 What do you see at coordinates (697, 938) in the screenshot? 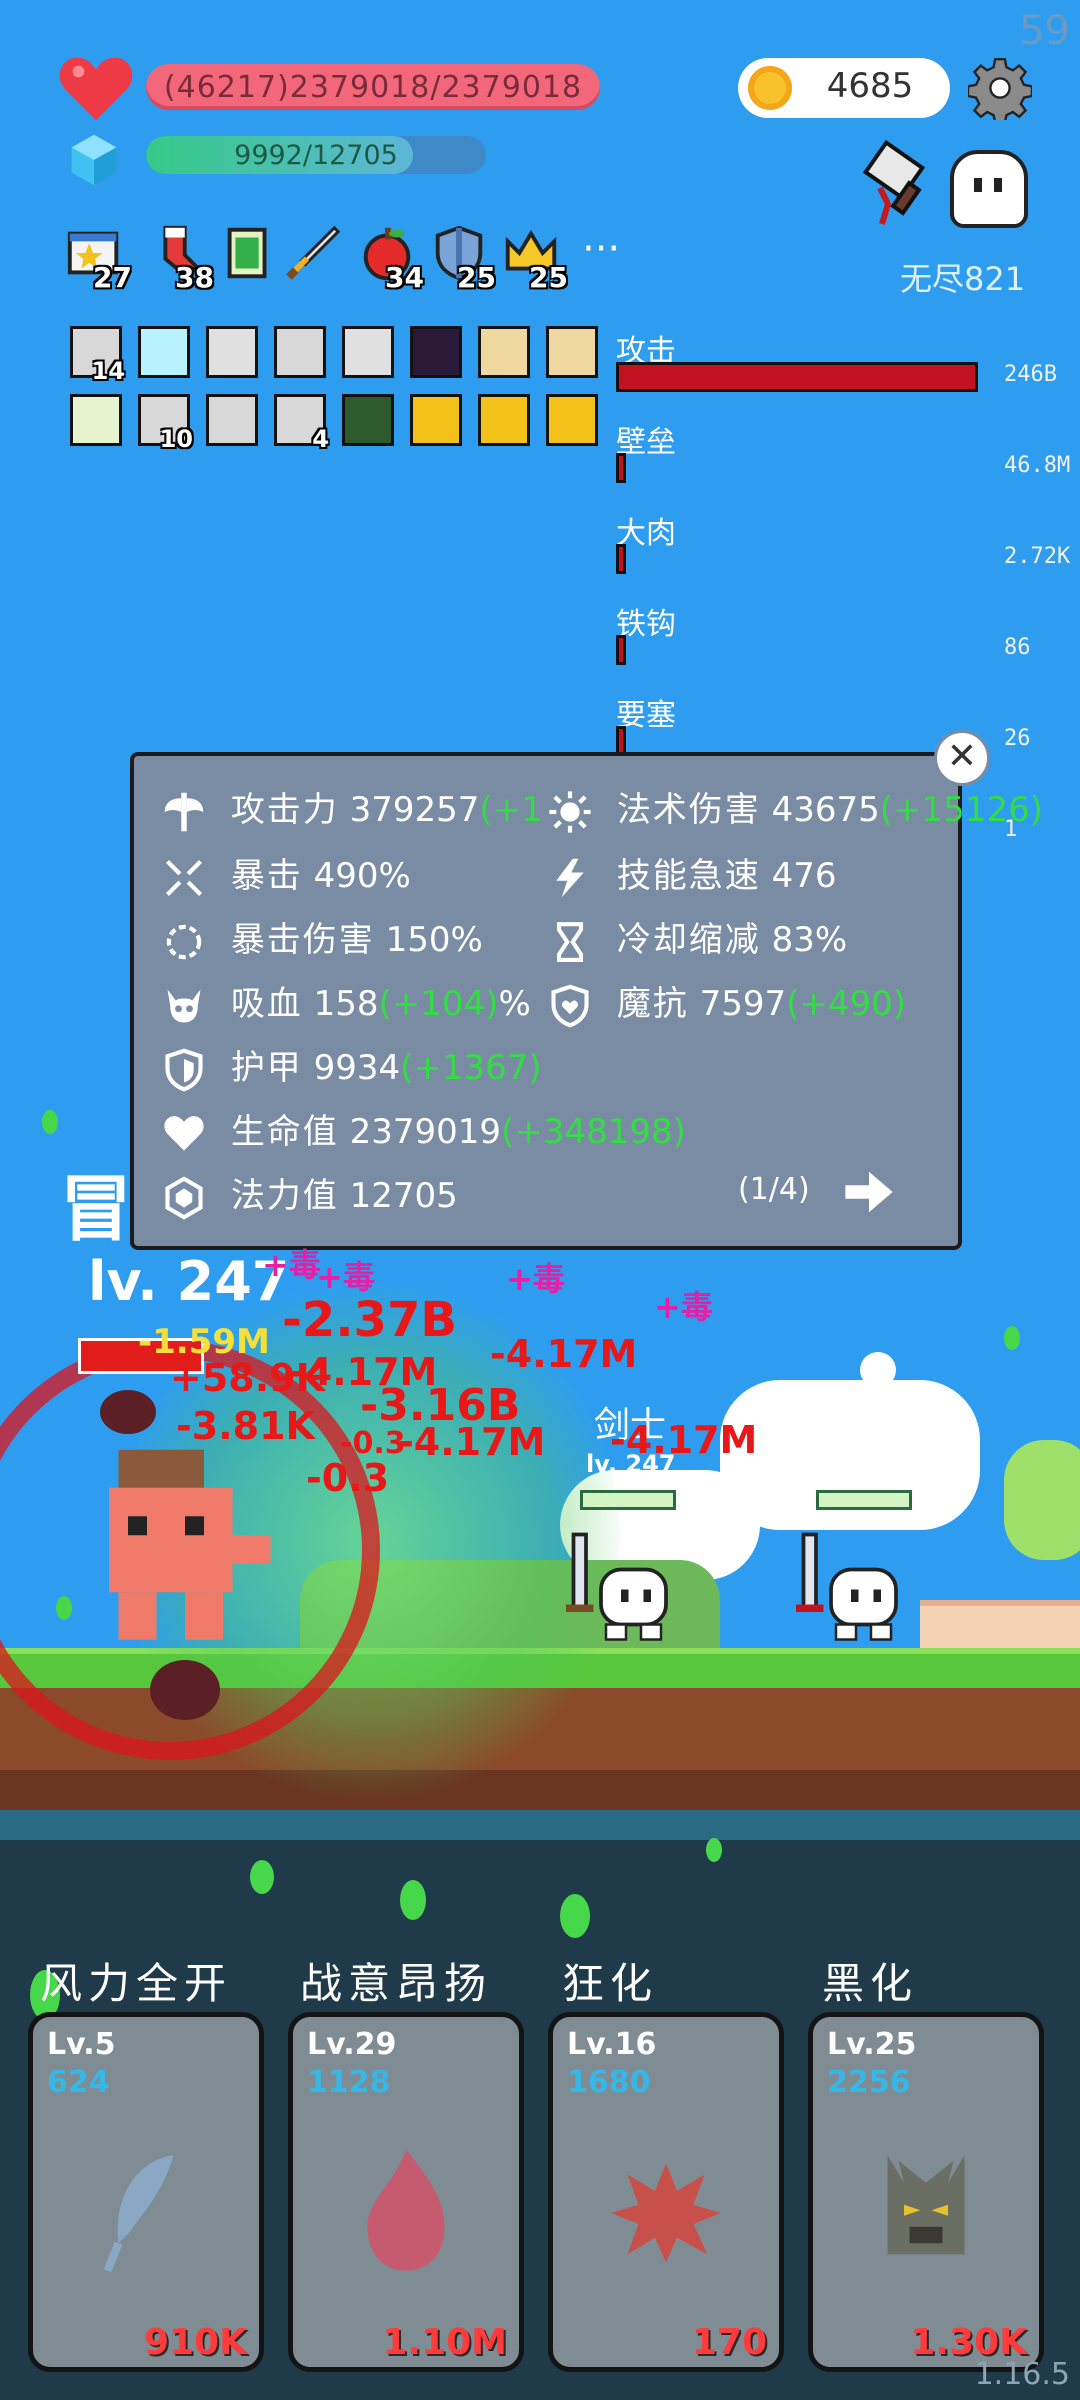
I see `stat-cooldown-reduction: 冷却缩减 83%` at bounding box center [697, 938].